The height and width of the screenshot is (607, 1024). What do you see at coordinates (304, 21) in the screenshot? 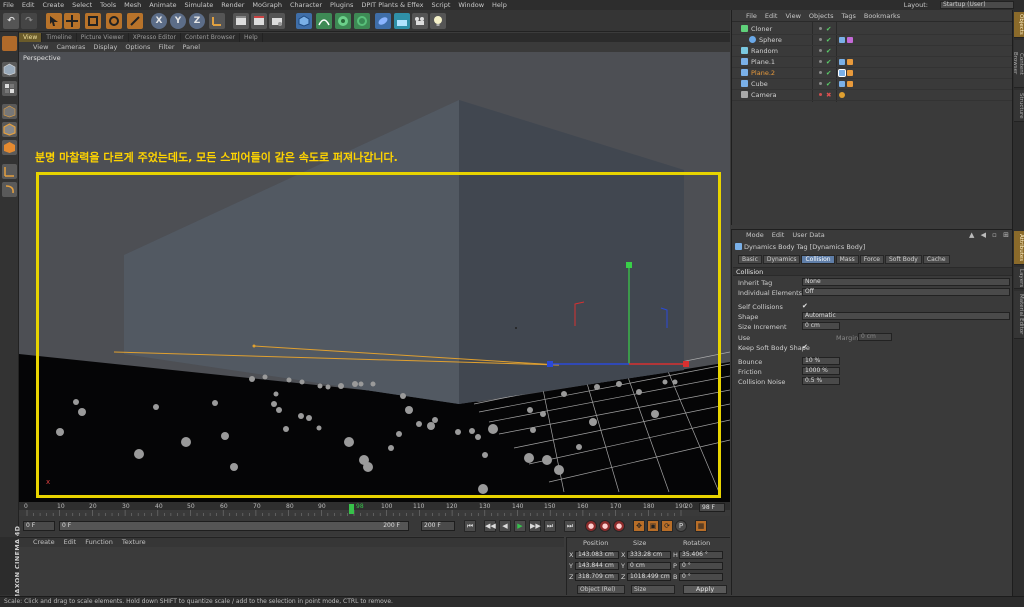
I see `cube-primitive-icon` at bounding box center [304, 21].